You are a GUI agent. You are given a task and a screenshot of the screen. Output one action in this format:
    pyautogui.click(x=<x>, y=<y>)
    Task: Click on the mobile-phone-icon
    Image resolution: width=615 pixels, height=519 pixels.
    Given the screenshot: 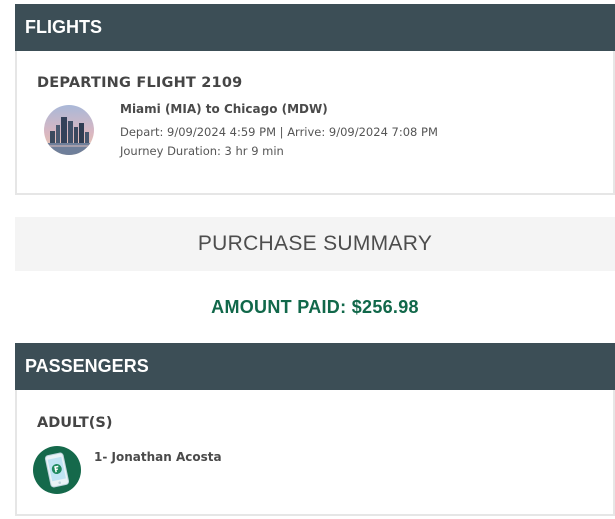 What is the action you would take?
    pyautogui.click(x=57, y=470)
    